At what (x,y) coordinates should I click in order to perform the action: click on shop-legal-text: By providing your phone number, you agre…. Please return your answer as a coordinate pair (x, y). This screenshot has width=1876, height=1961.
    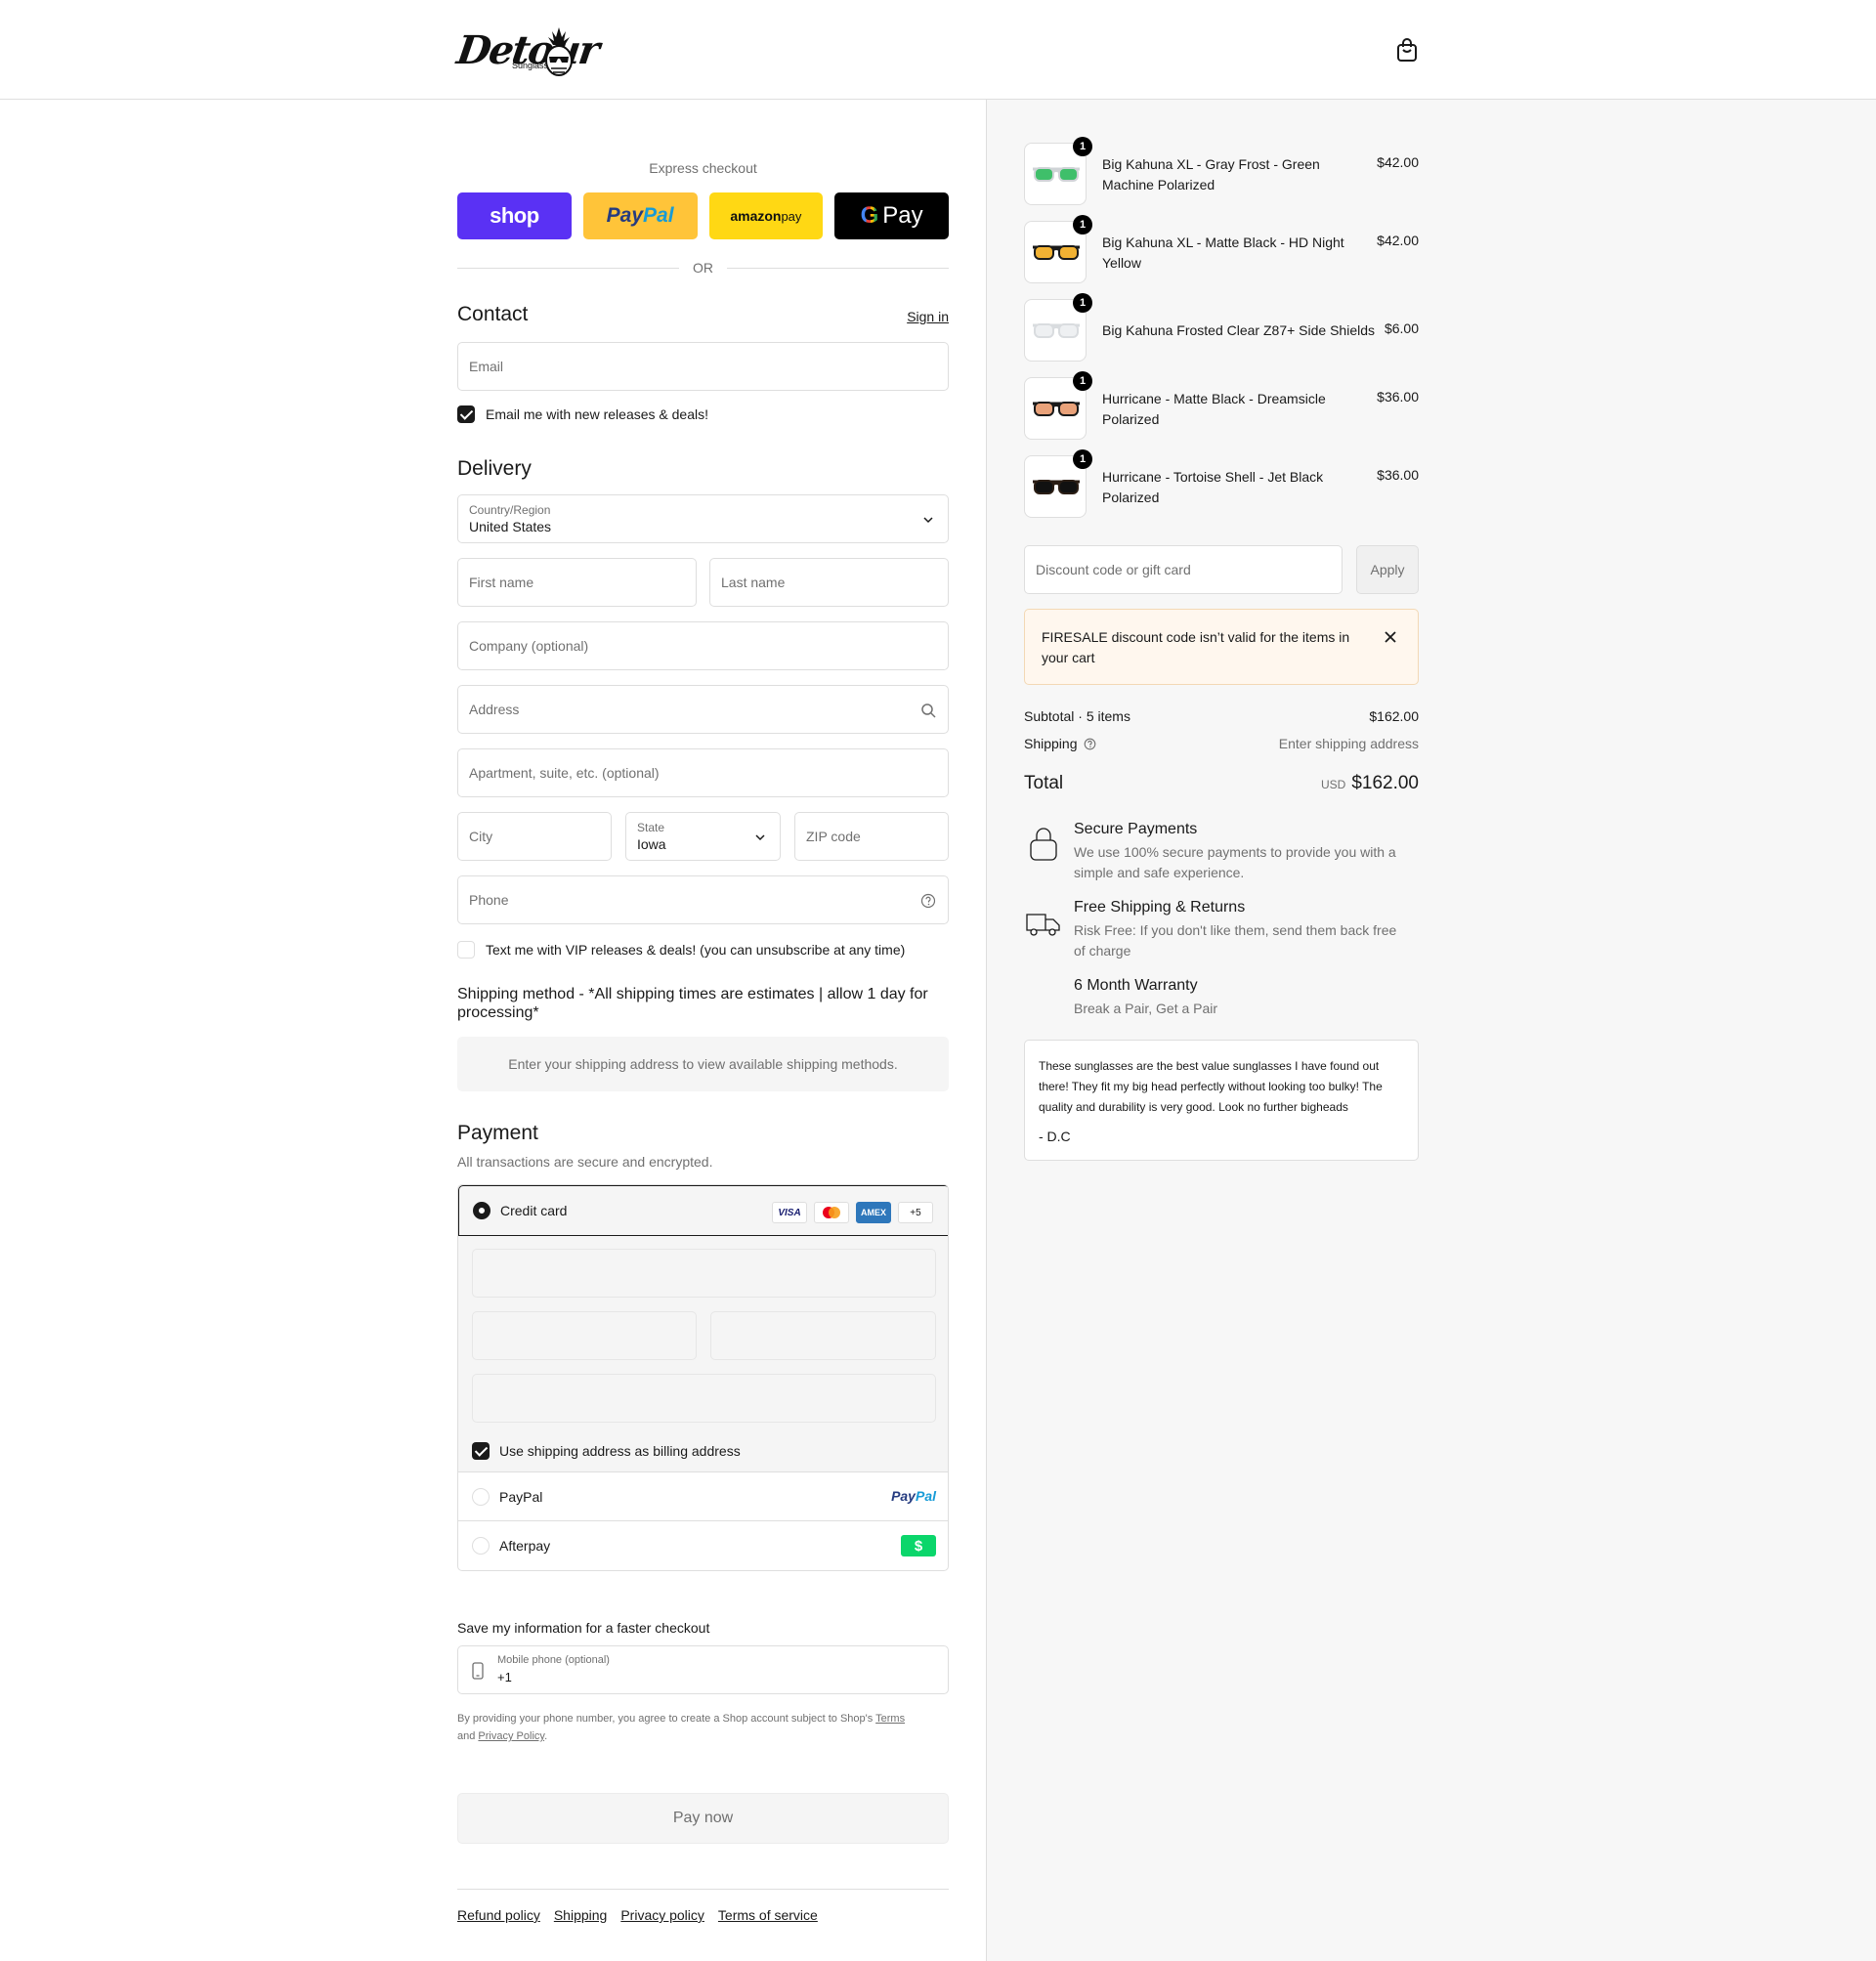
    Looking at the image, I should click on (703, 1728).